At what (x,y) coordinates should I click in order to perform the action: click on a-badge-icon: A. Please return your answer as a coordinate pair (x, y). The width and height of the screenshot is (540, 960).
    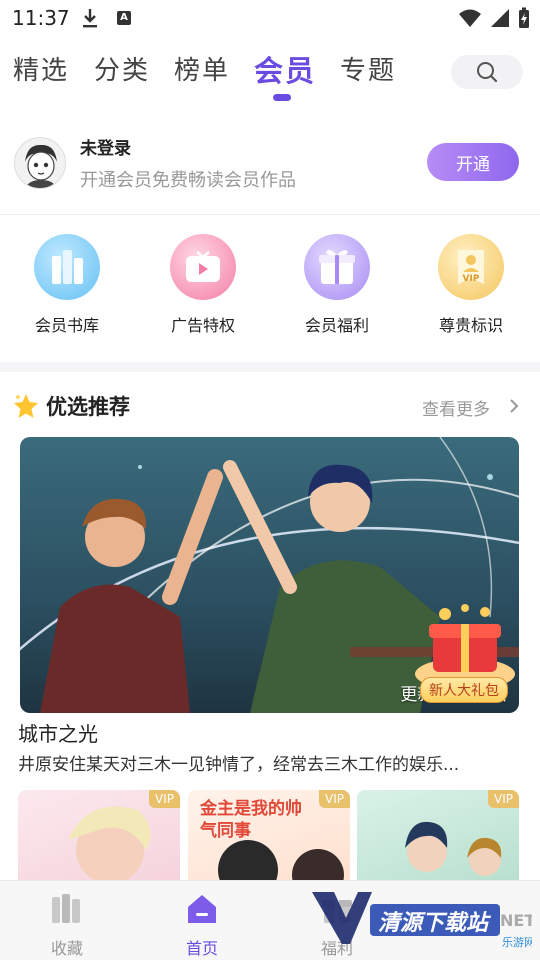
    Looking at the image, I should click on (124, 18).